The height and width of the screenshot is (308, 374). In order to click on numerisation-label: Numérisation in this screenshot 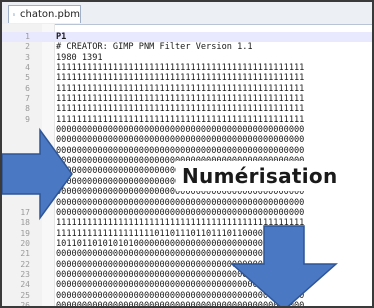, I will do `click(260, 176)`.